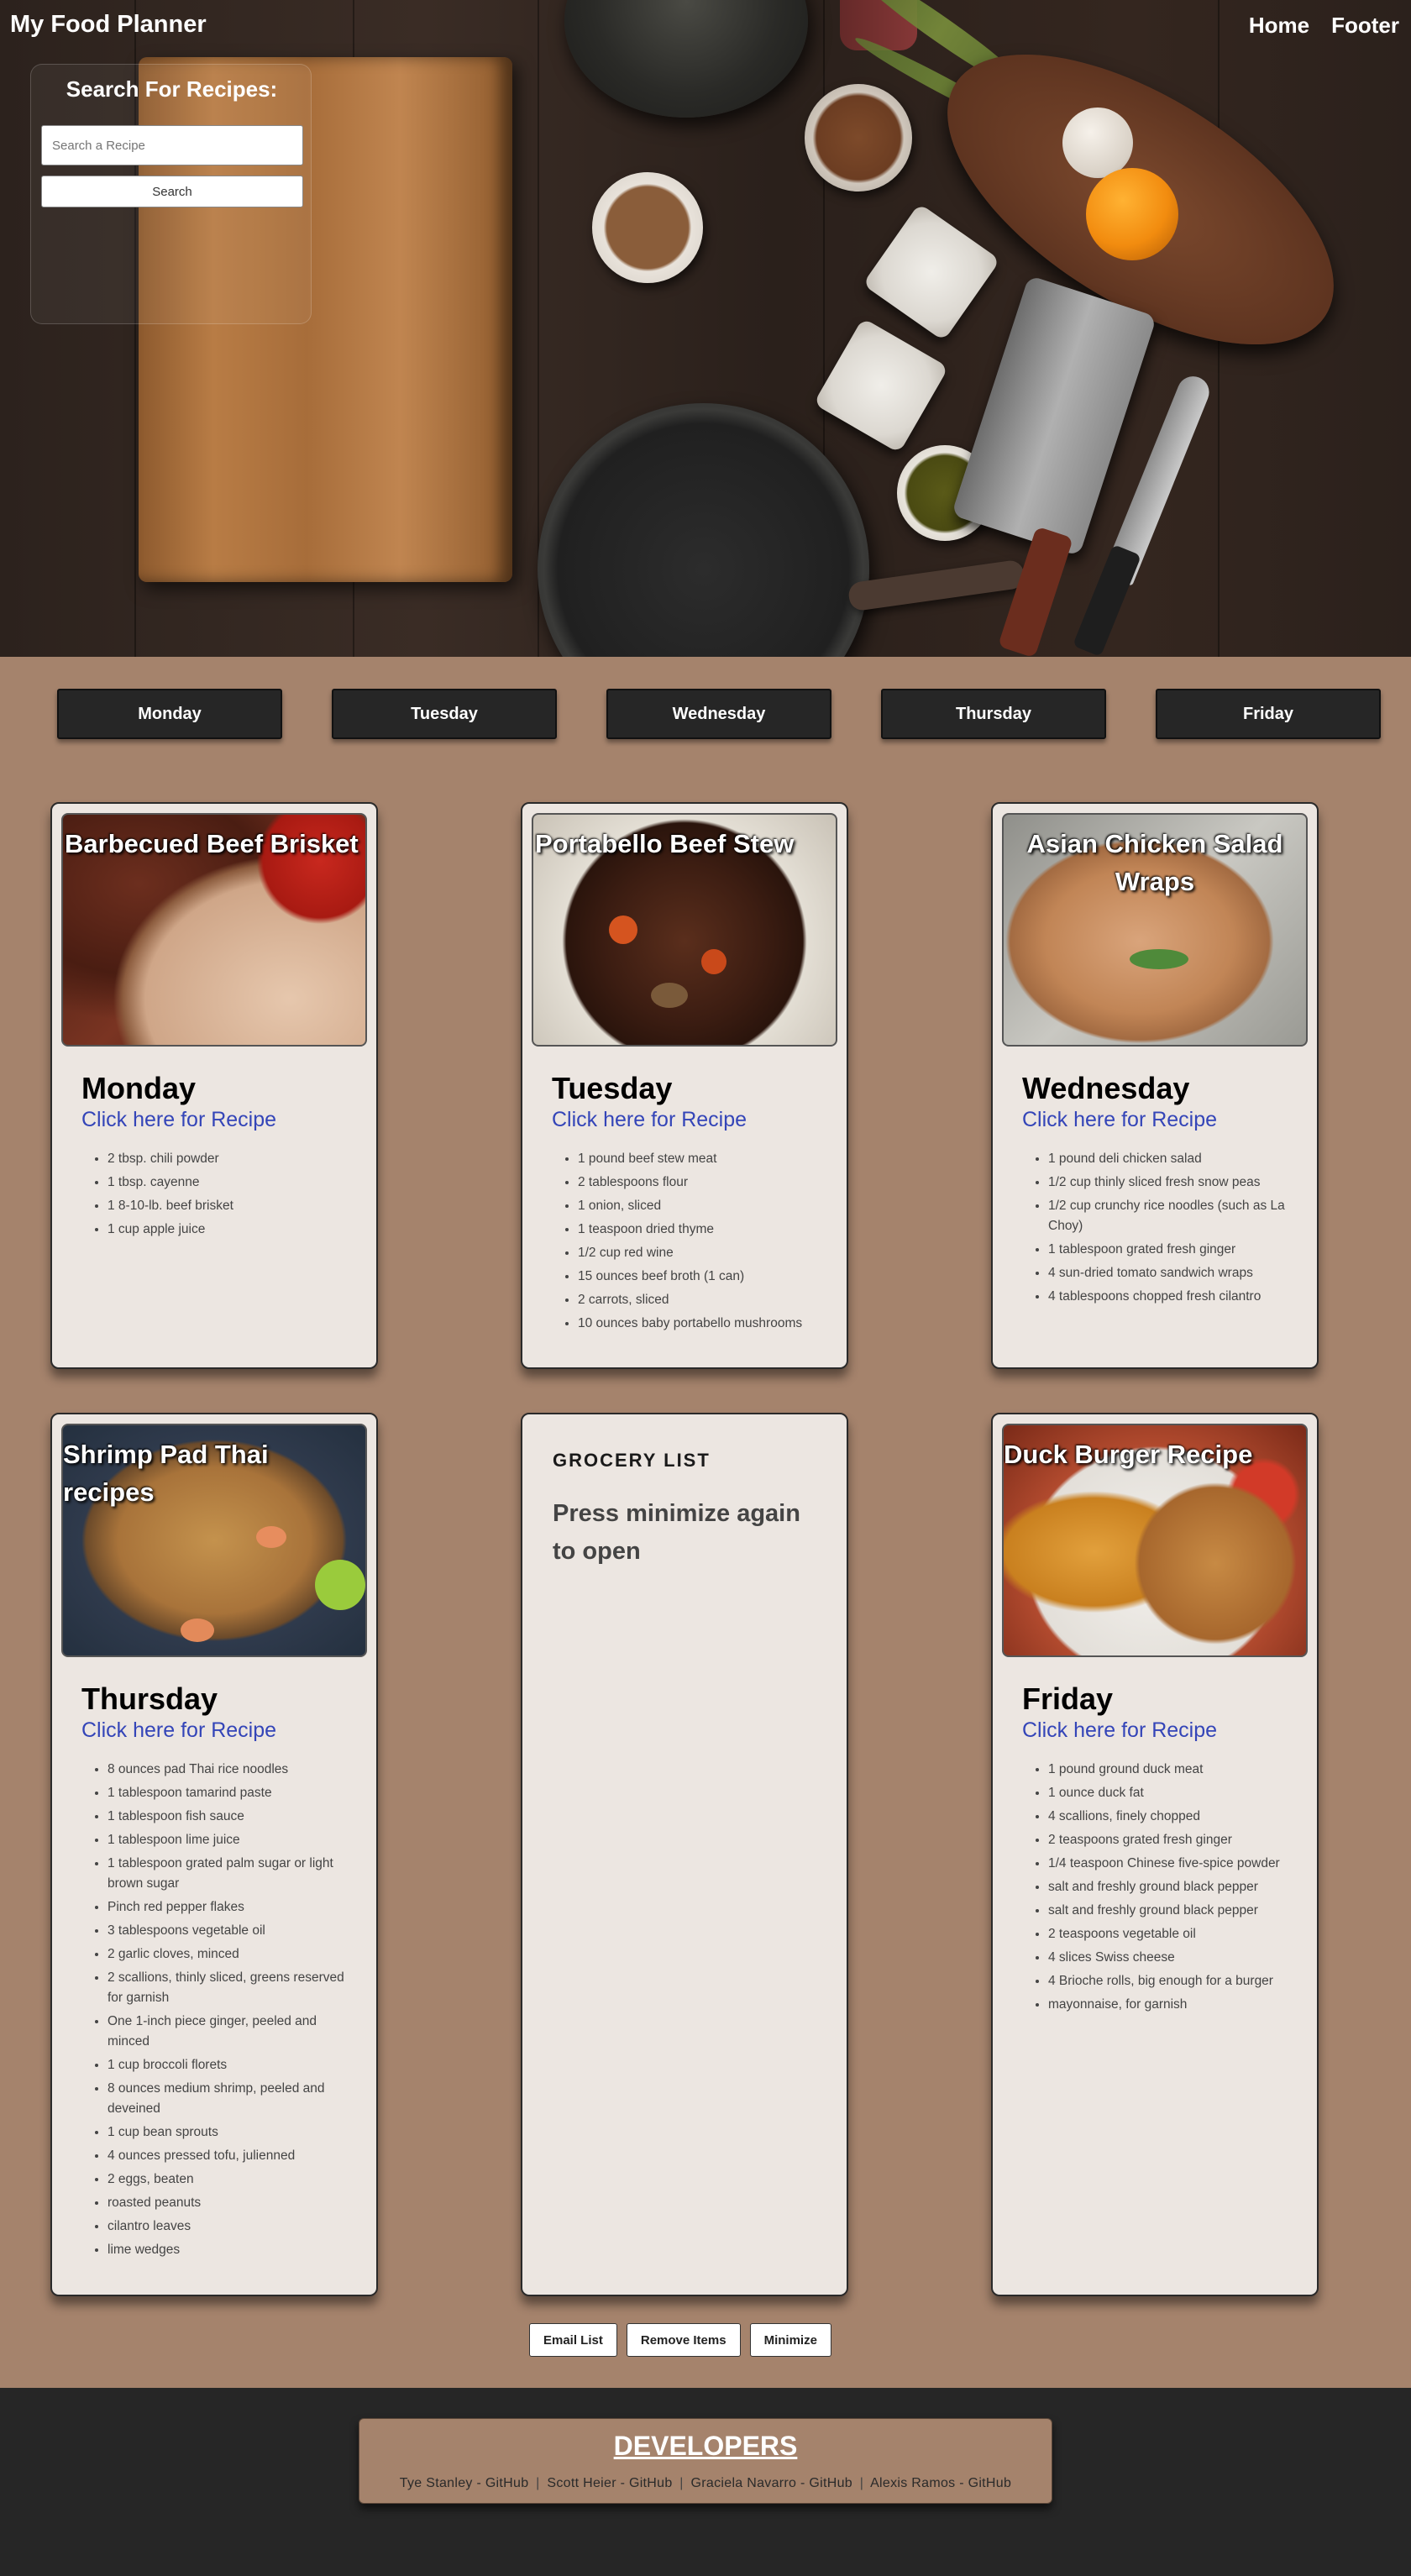 The width and height of the screenshot is (1411, 2576). Describe the element at coordinates (234, 1817) in the screenshot. I see `ingredient-item: 1 tablespoon fish sauce` at that location.